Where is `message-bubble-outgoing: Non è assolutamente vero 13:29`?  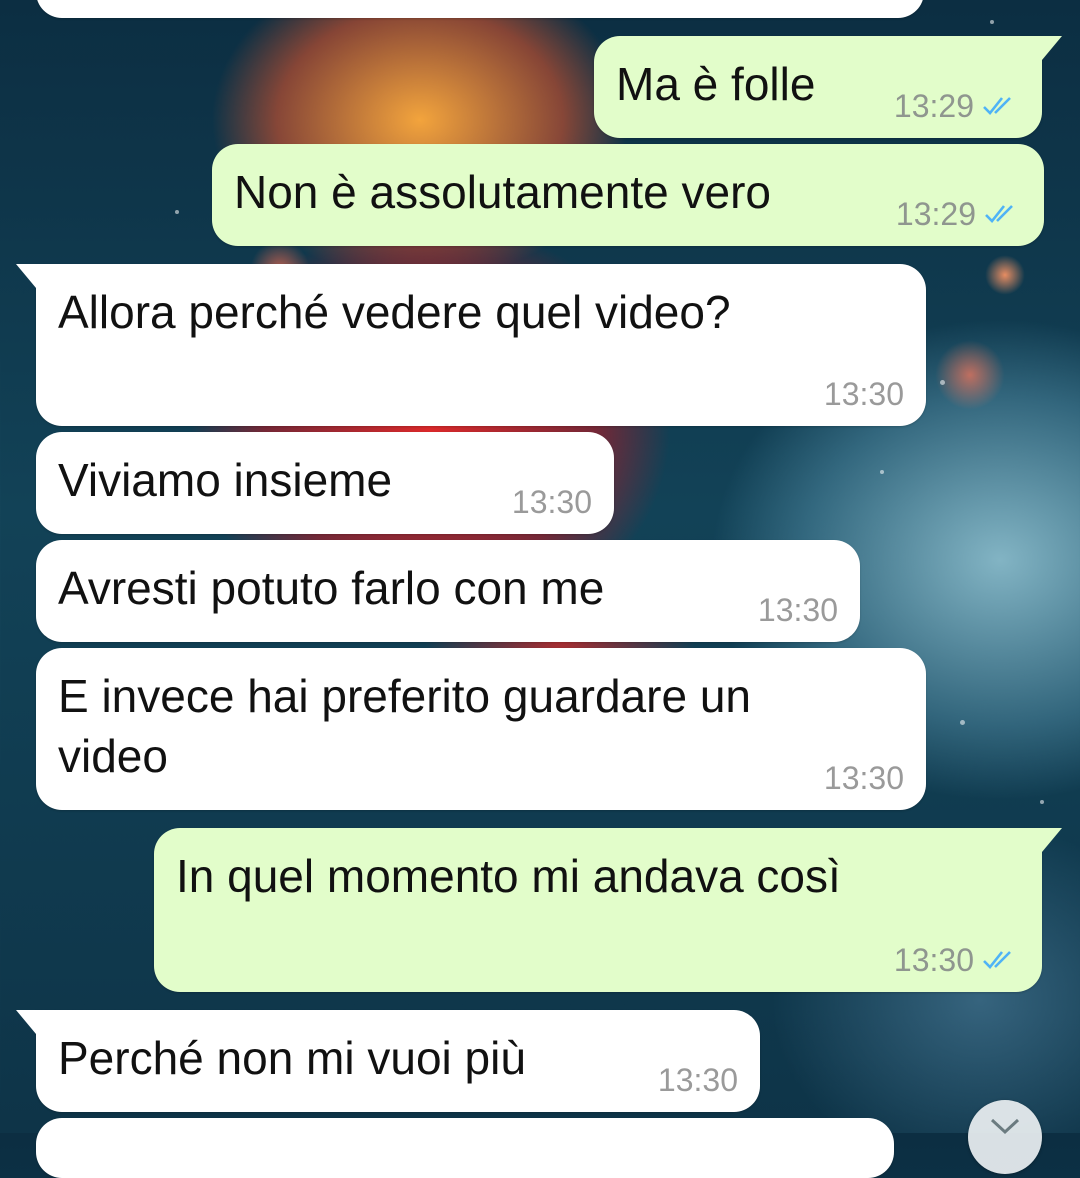
message-bubble-outgoing: Non è assolutamente vero 13:29 is located at coordinates (628, 195).